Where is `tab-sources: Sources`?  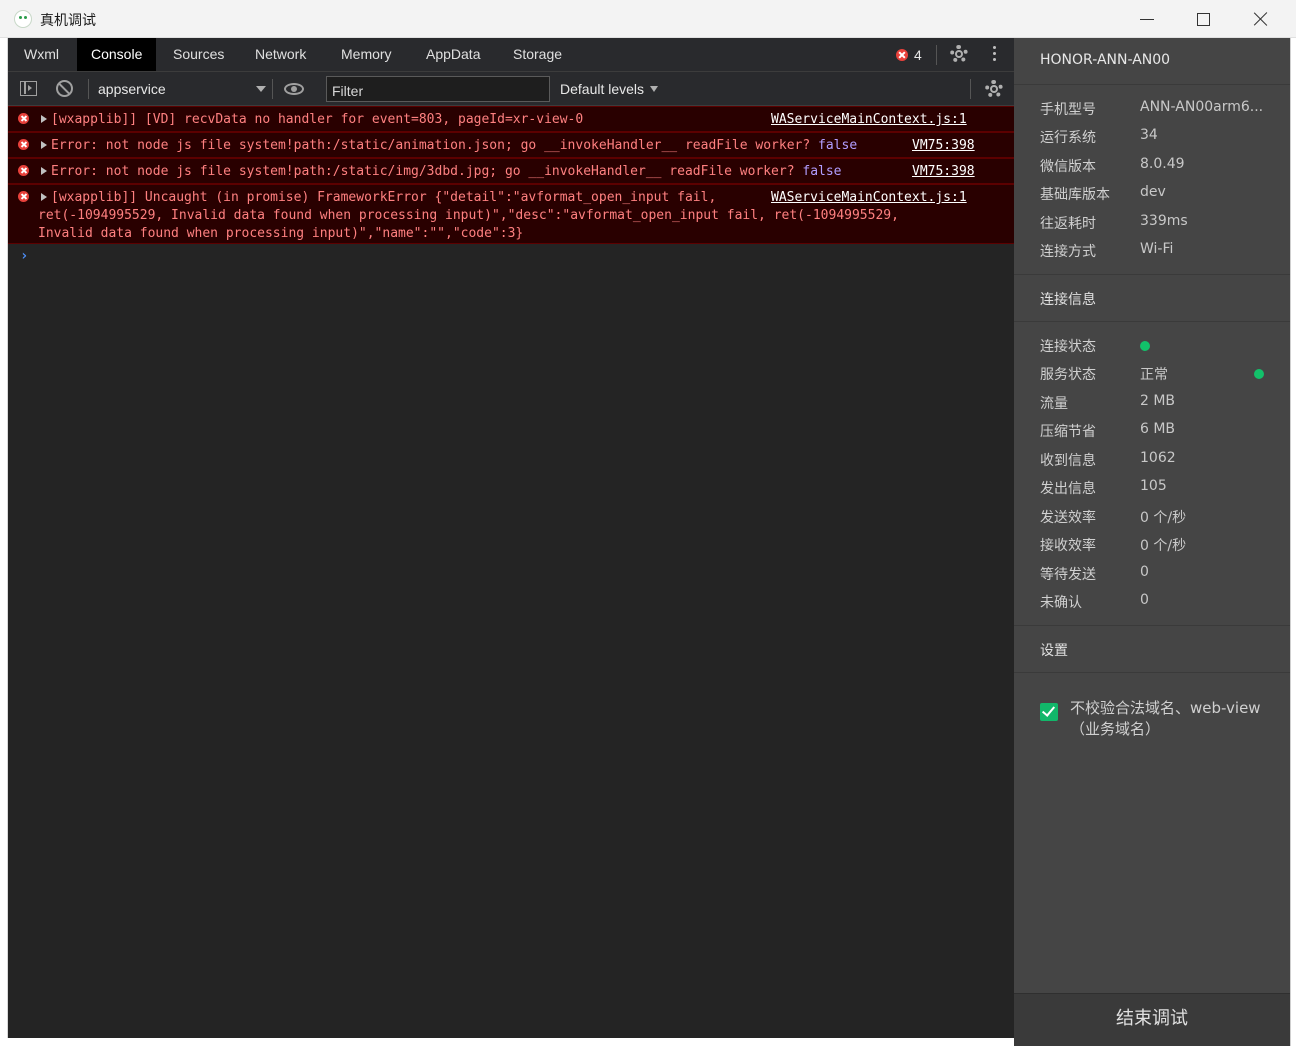 tab-sources: Sources is located at coordinates (198, 54).